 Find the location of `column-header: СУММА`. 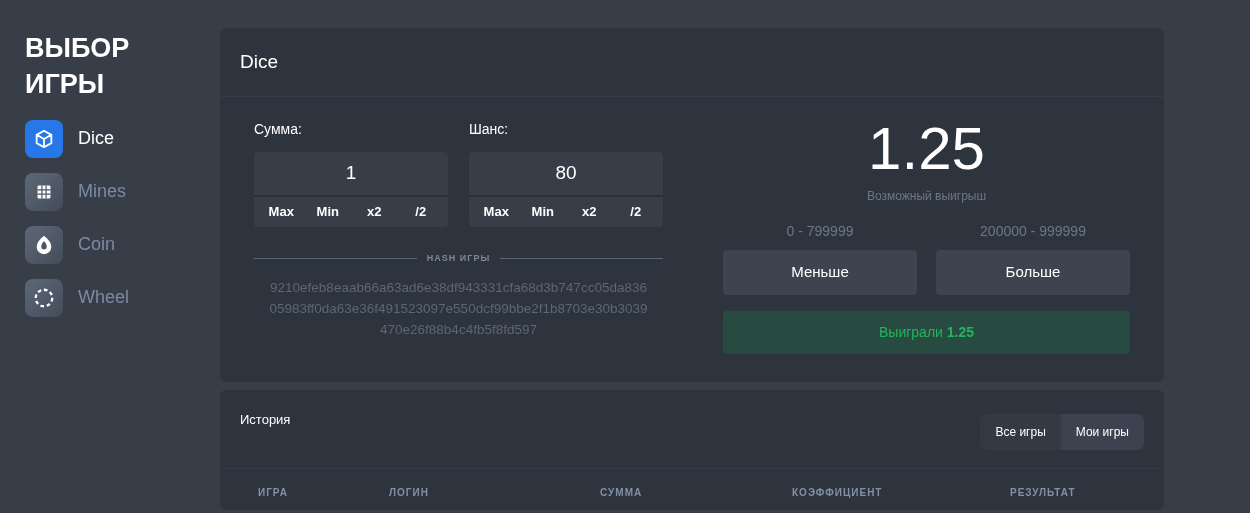

column-header: СУММА is located at coordinates (621, 492).